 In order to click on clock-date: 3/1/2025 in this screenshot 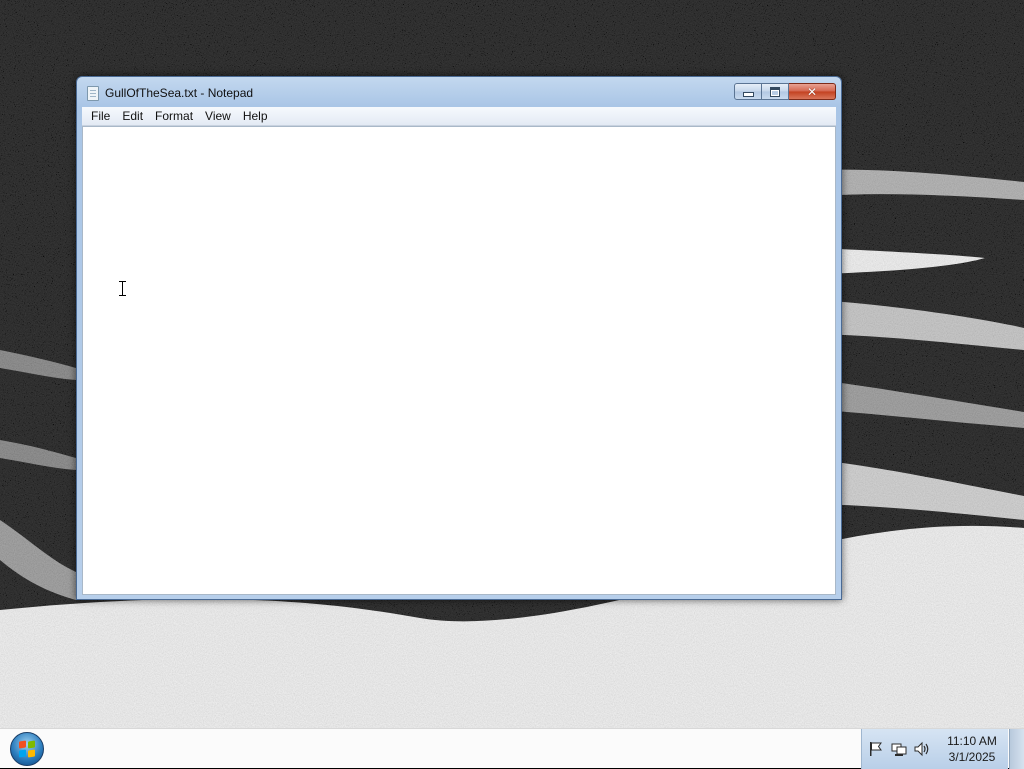, I will do `click(972, 757)`.